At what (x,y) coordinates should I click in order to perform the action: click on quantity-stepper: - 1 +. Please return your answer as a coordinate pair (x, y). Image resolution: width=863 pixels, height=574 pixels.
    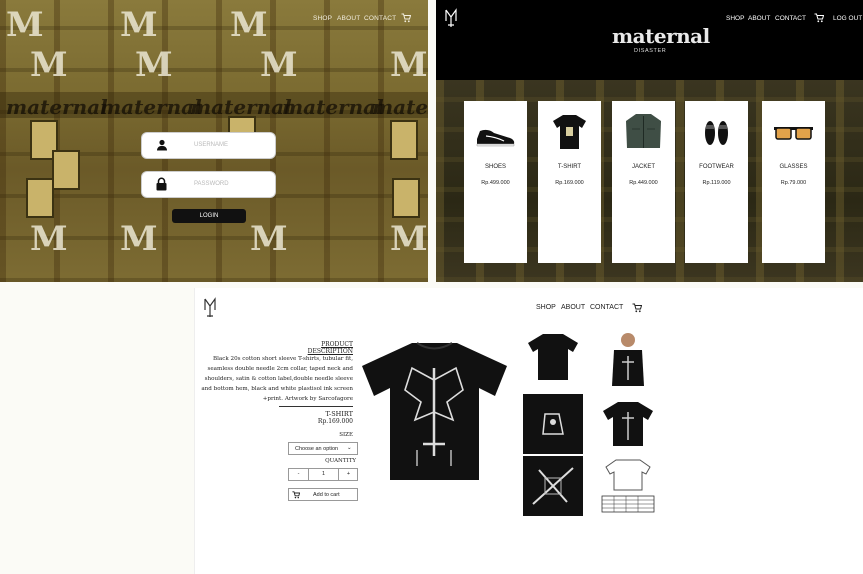
    Looking at the image, I should click on (323, 474).